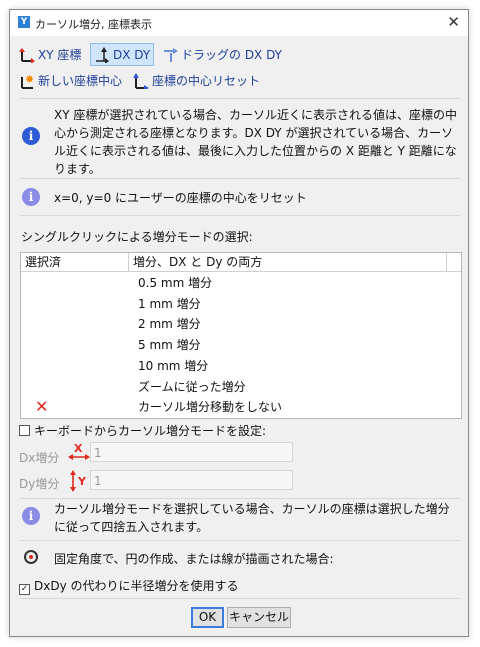 The width and height of the screenshot is (480, 647). What do you see at coordinates (173, 366) in the screenshot?
I see `table-row: 10 mm 増分` at bounding box center [173, 366].